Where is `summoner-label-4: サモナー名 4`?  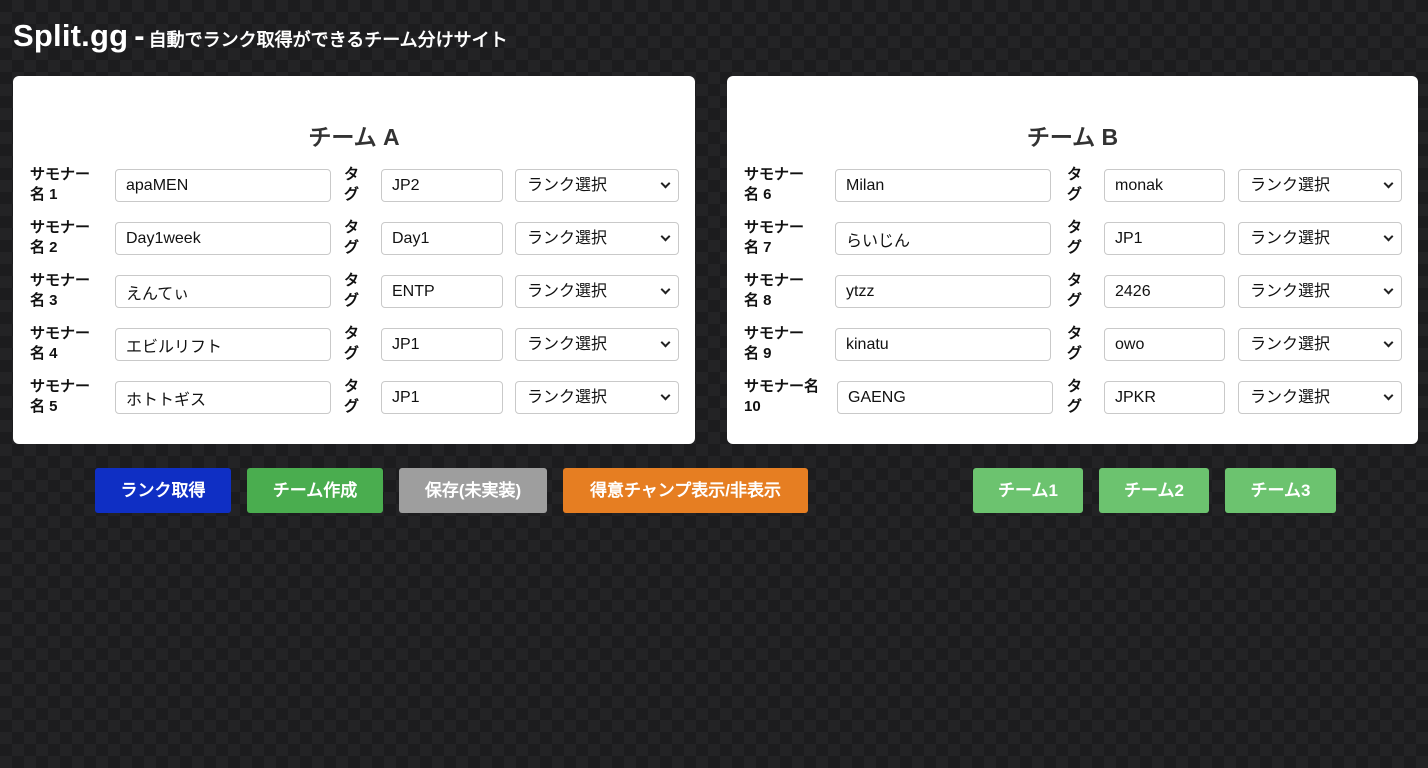 summoner-label-4: サモナー名 4 is located at coordinates (60, 343).